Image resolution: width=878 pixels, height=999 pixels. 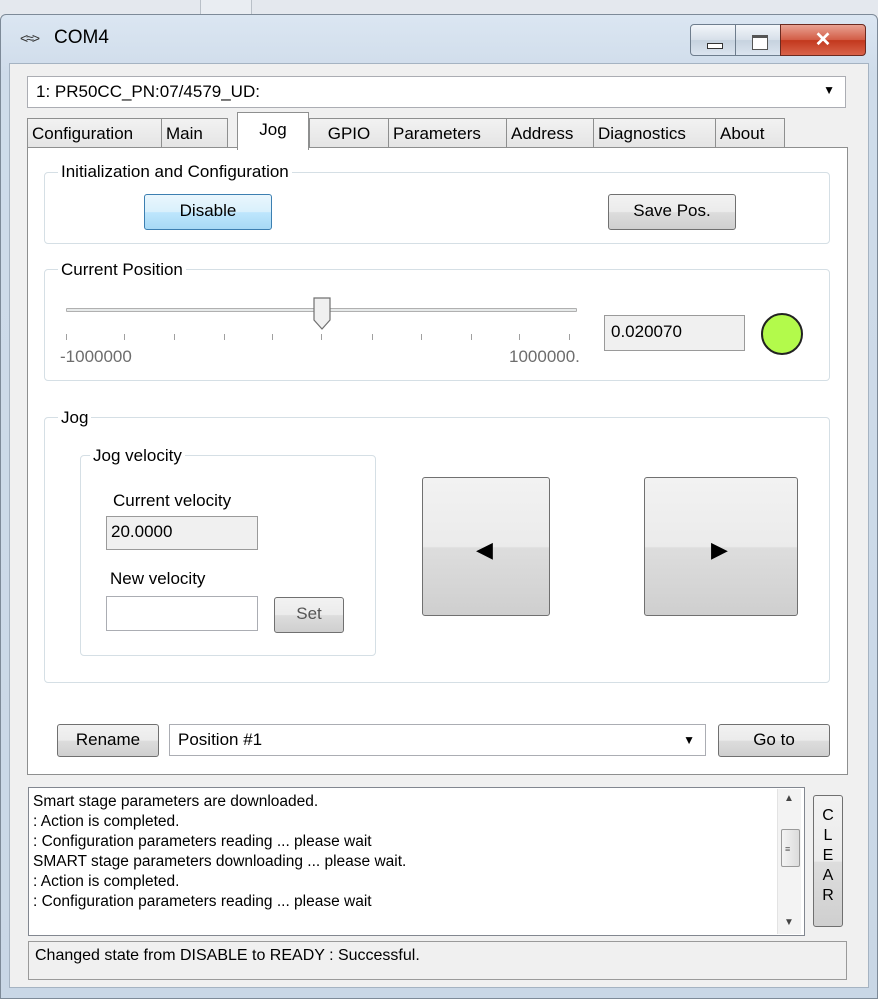 I want to click on log-line: Smart stage parameters are downloaded., so click(x=176, y=801).